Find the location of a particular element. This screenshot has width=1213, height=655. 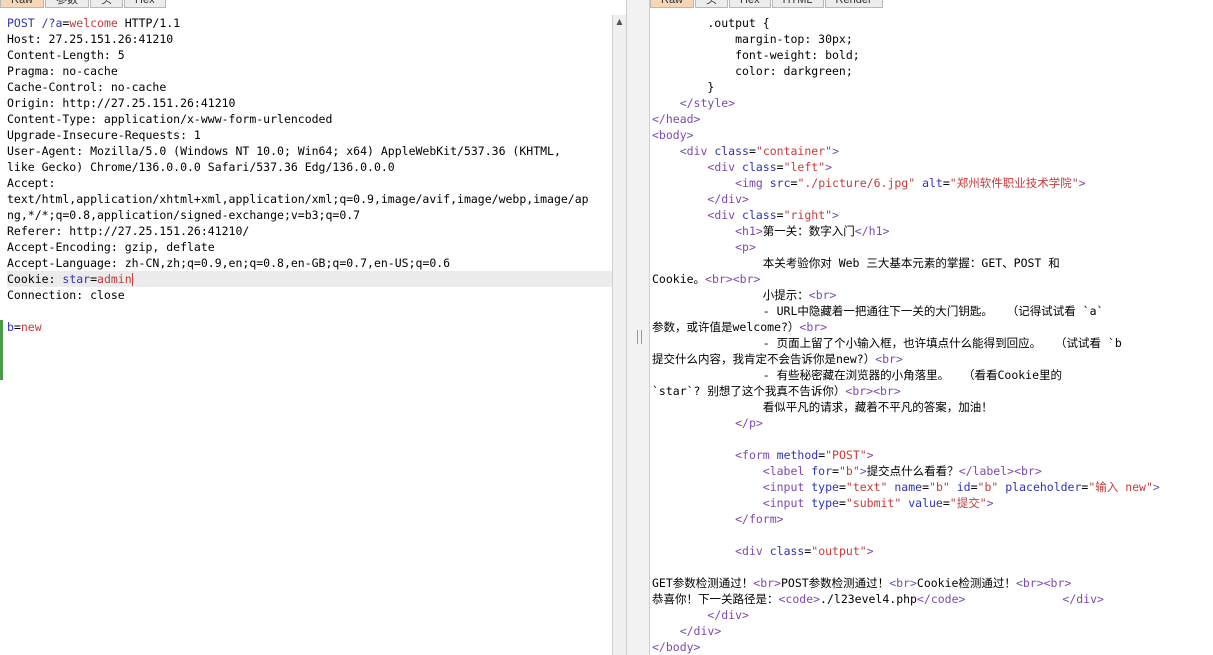

request-line: Accept-Encoding: gzip, deflate is located at coordinates (309, 247).